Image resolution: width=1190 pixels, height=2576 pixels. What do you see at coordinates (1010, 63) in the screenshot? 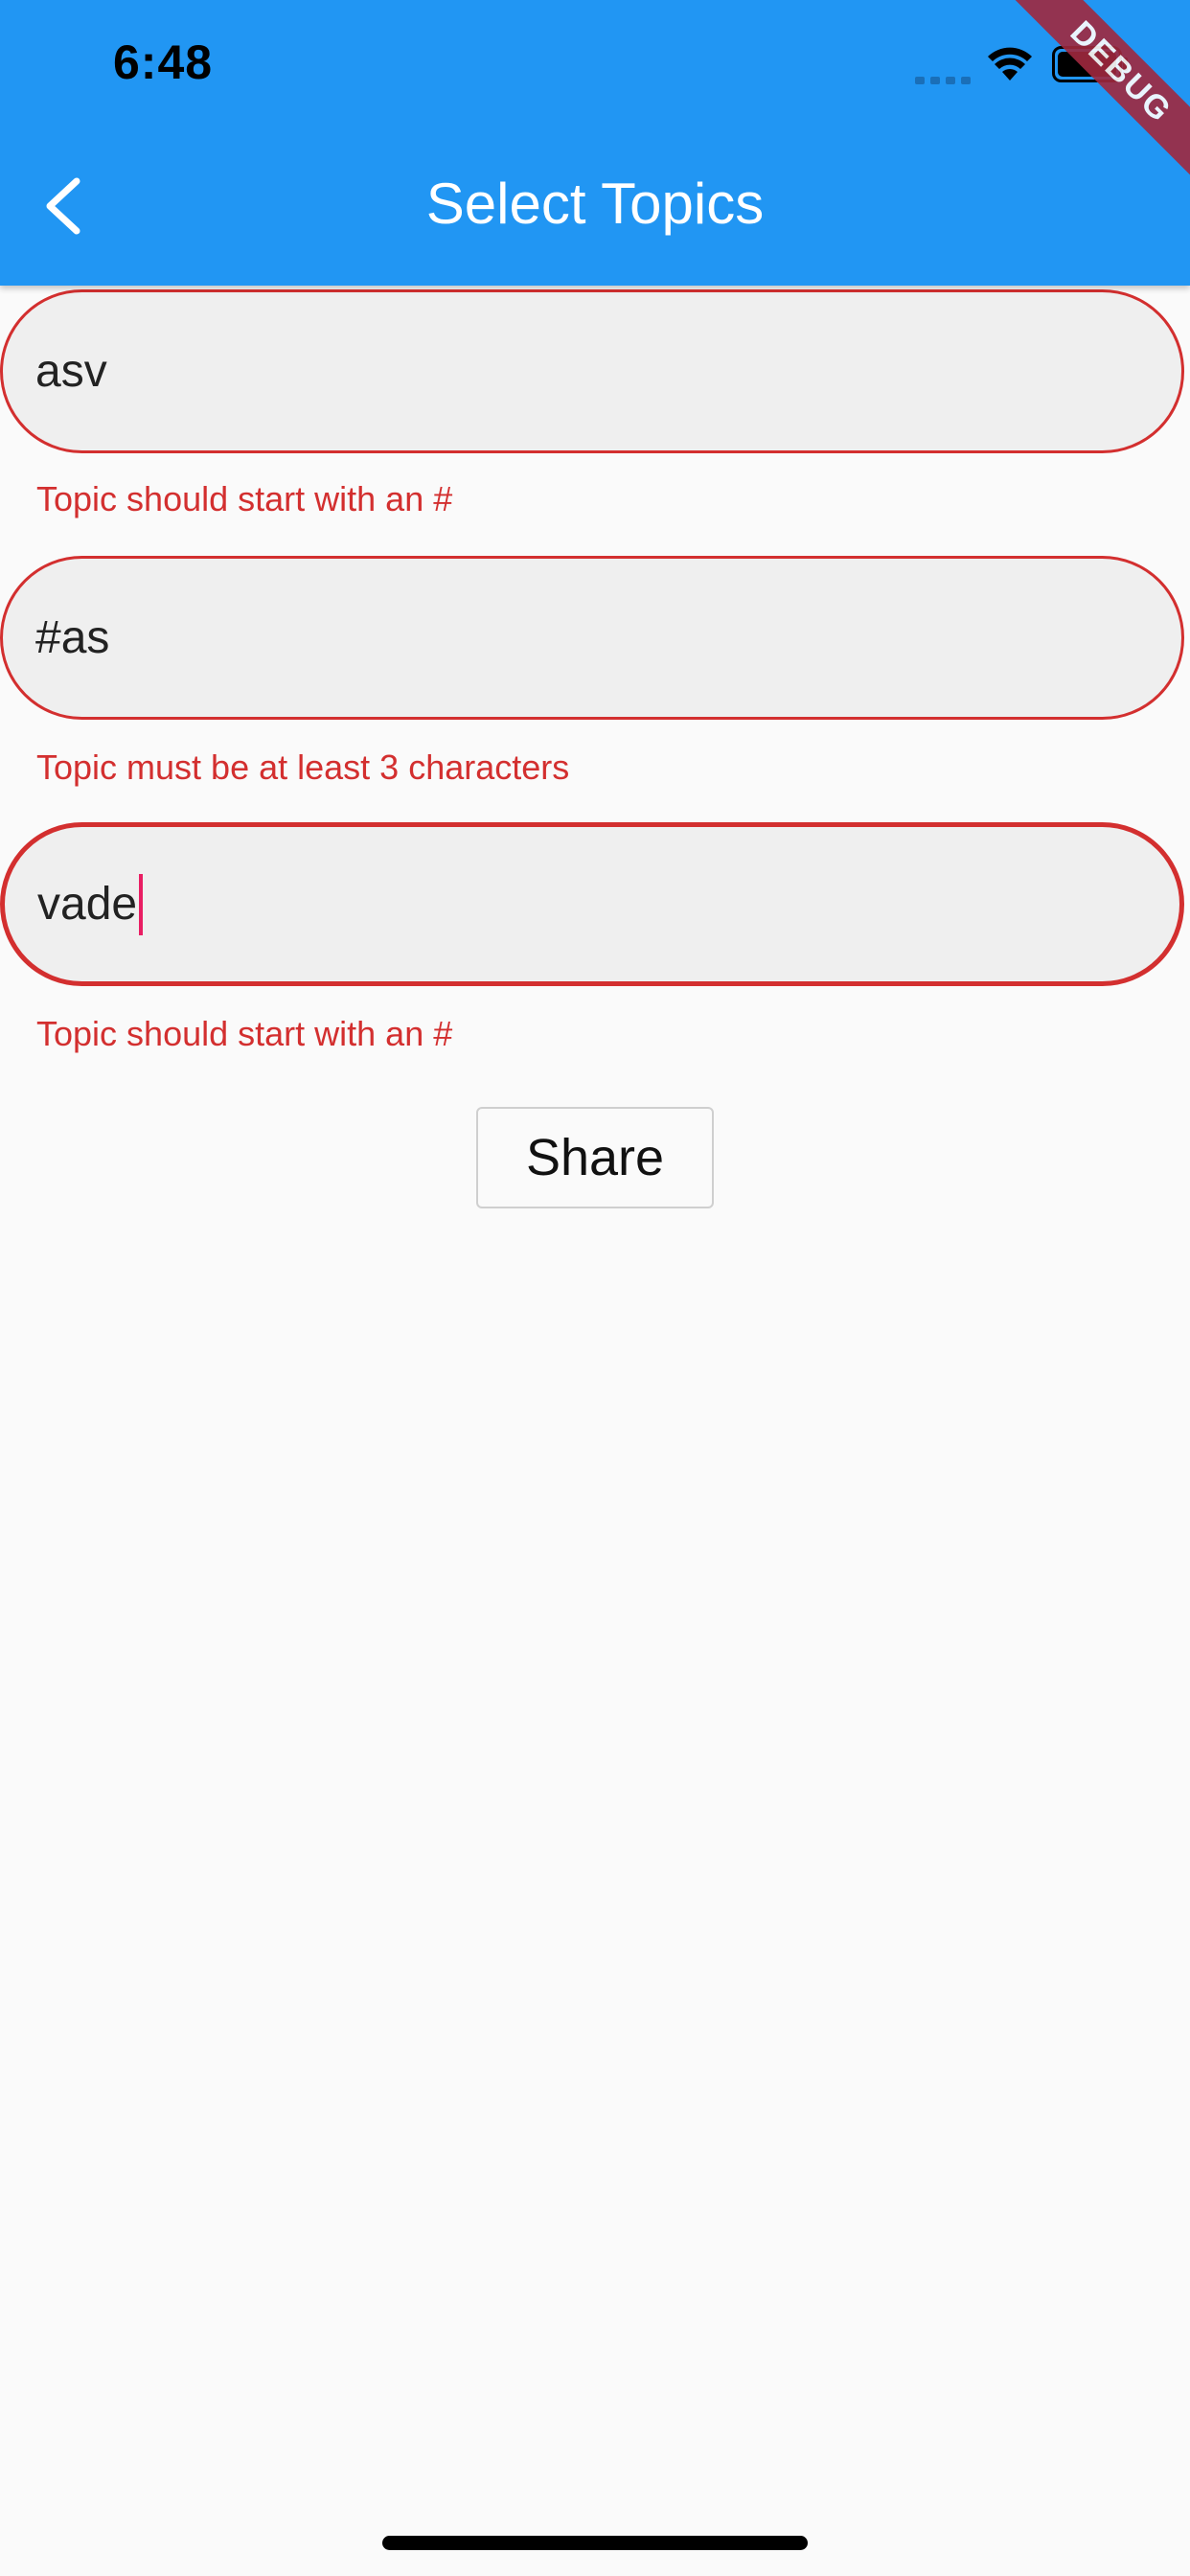
I see `wifi-icon` at bounding box center [1010, 63].